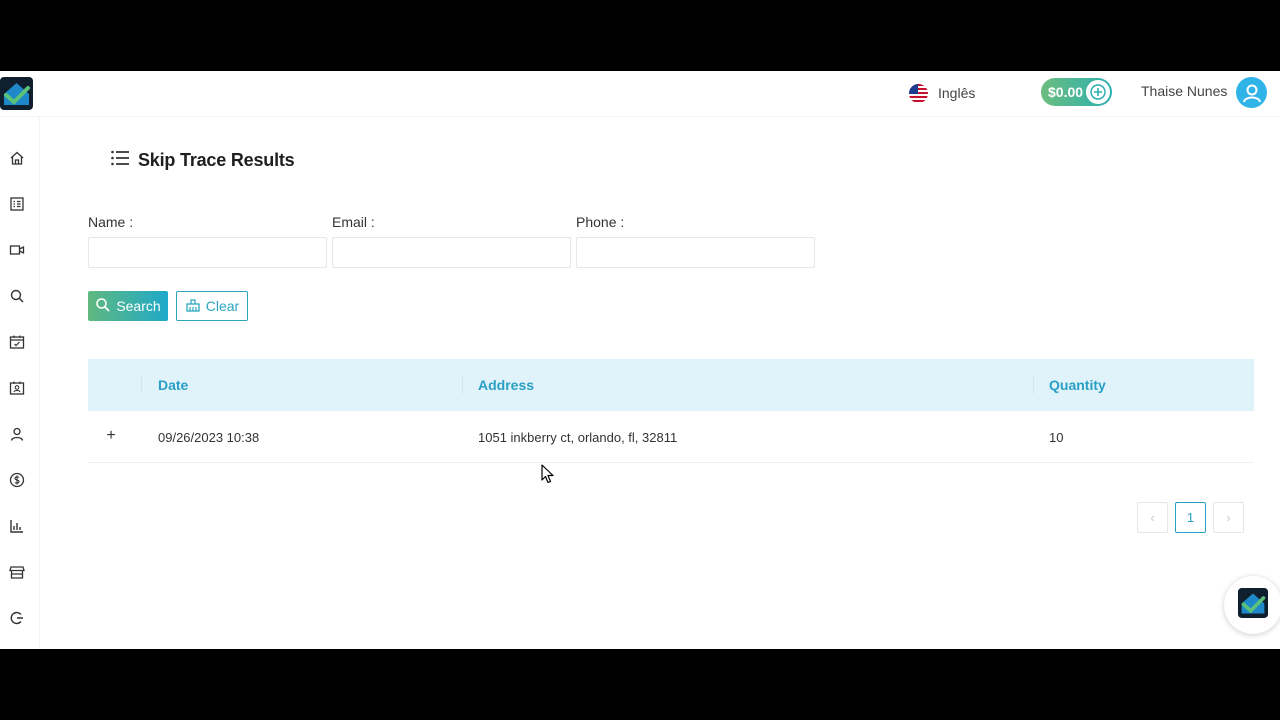  I want to click on home-icon, so click(17, 158).